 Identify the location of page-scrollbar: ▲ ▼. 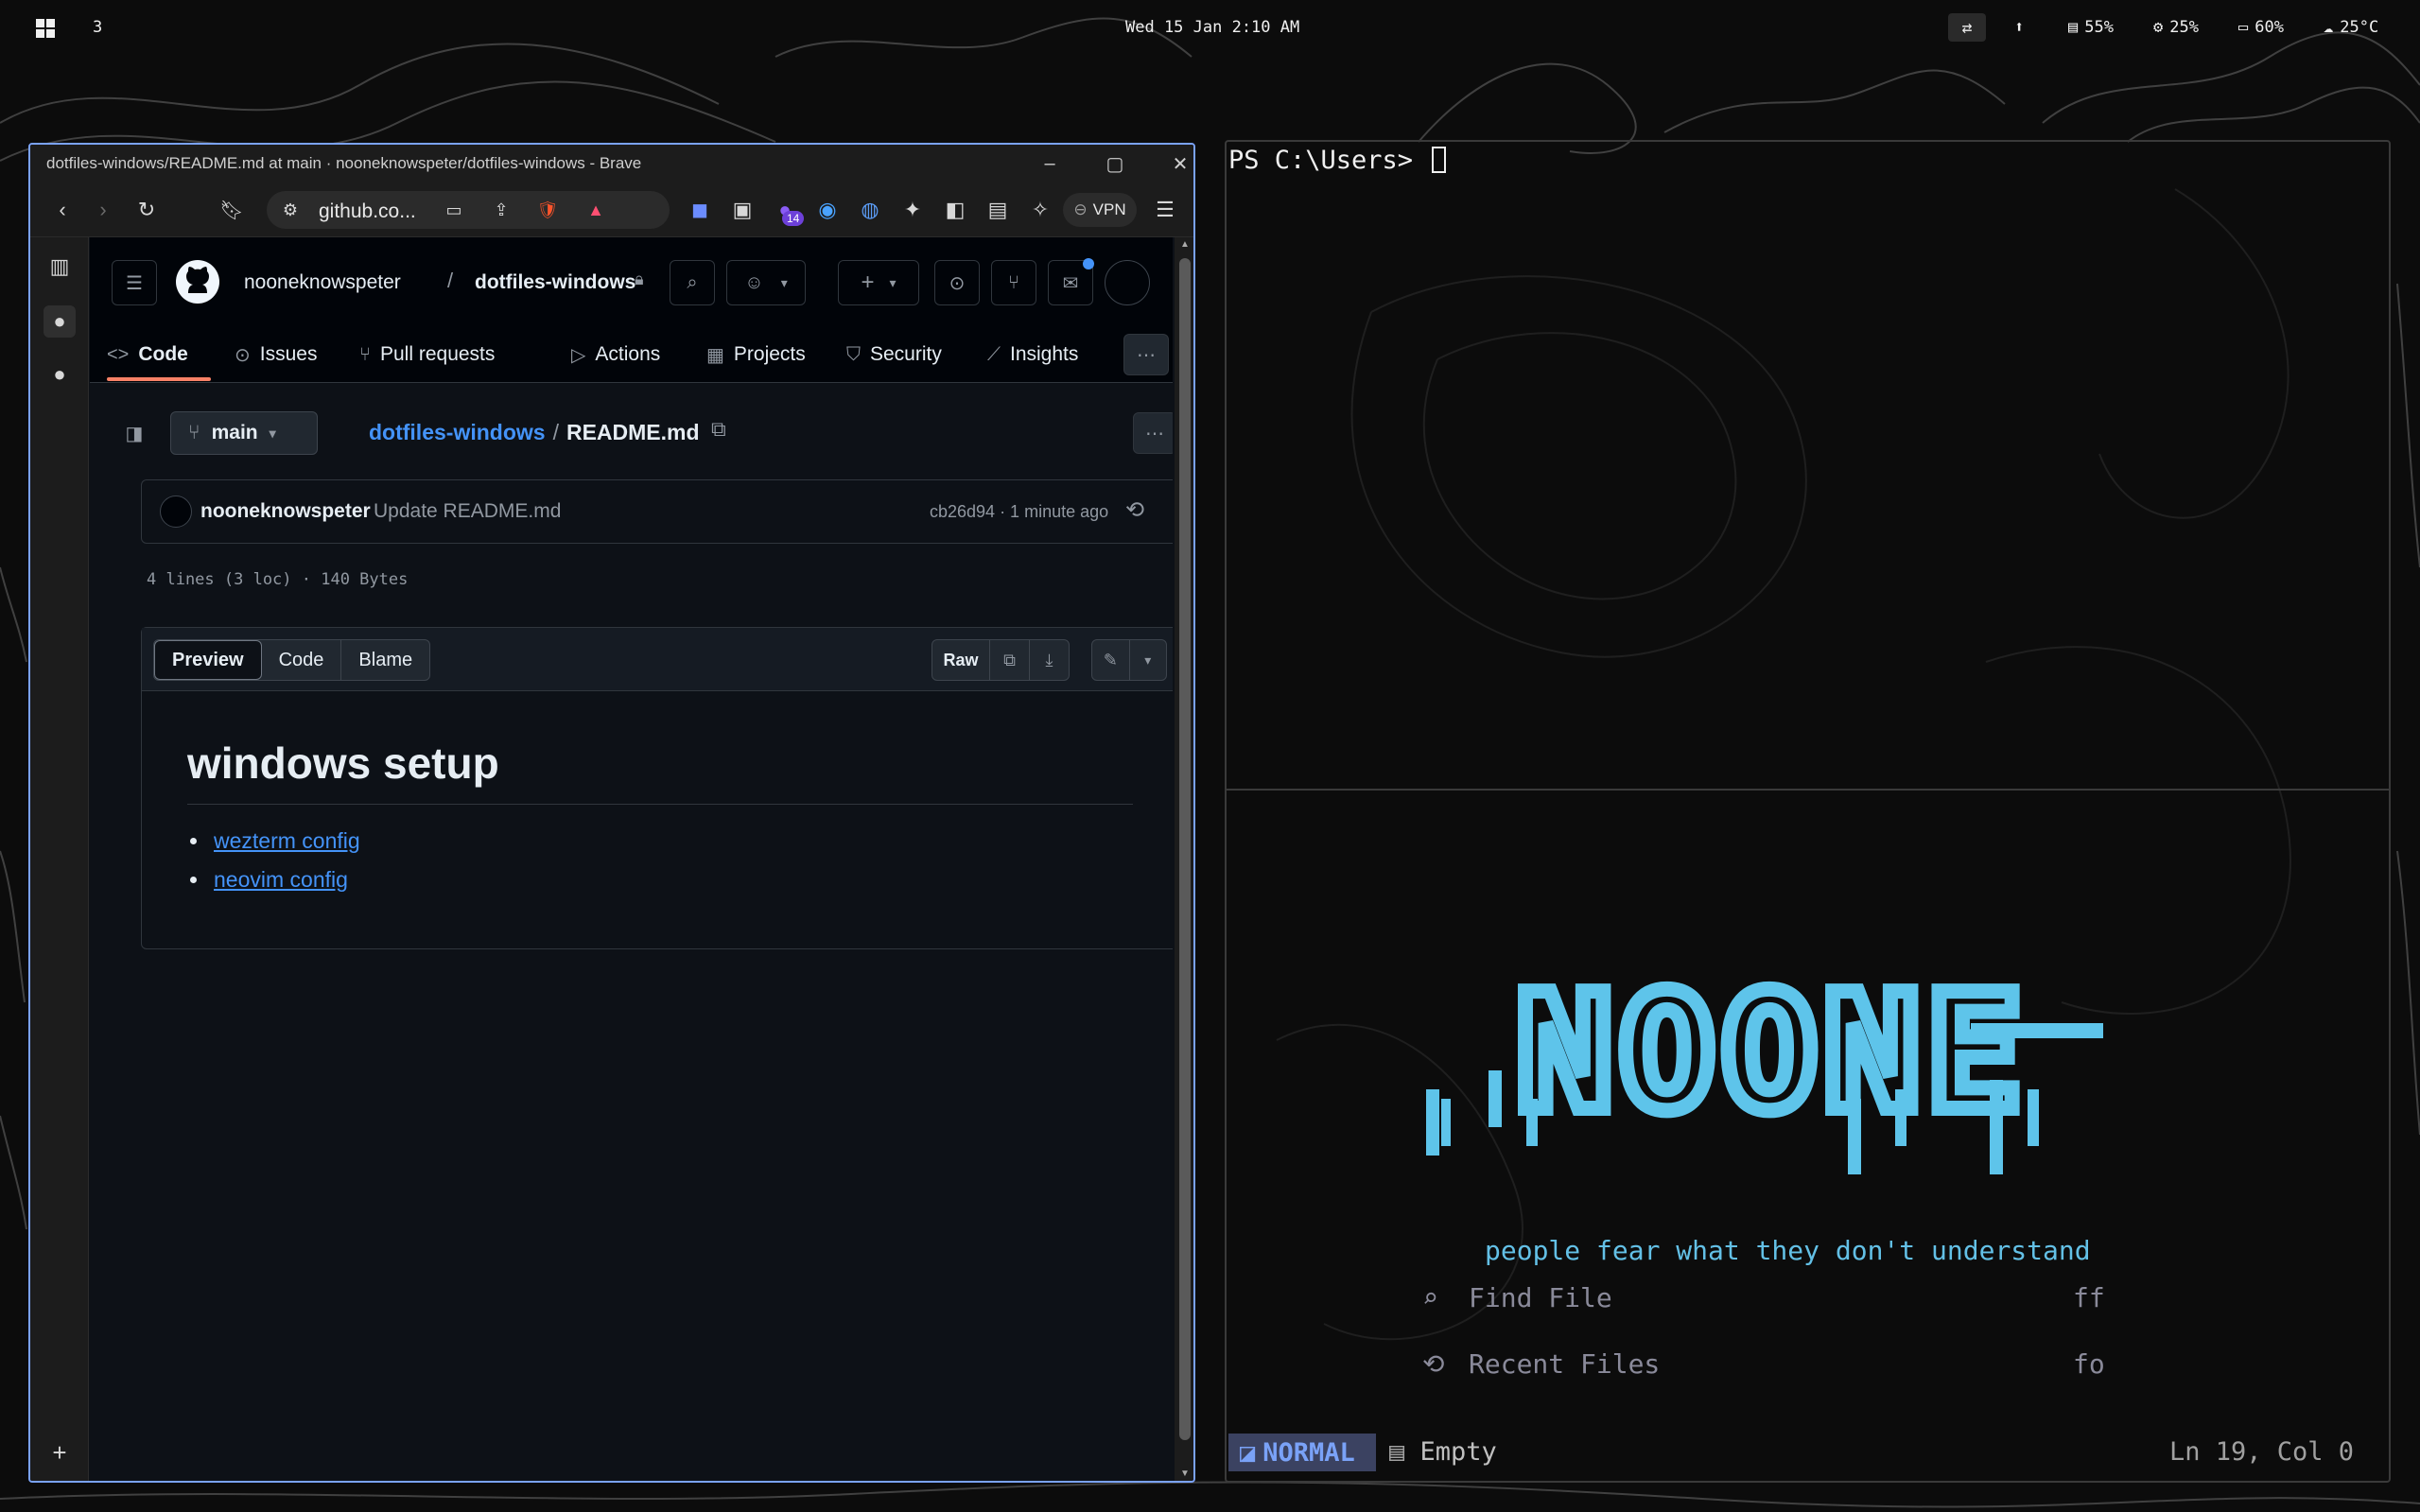
(1184, 859).